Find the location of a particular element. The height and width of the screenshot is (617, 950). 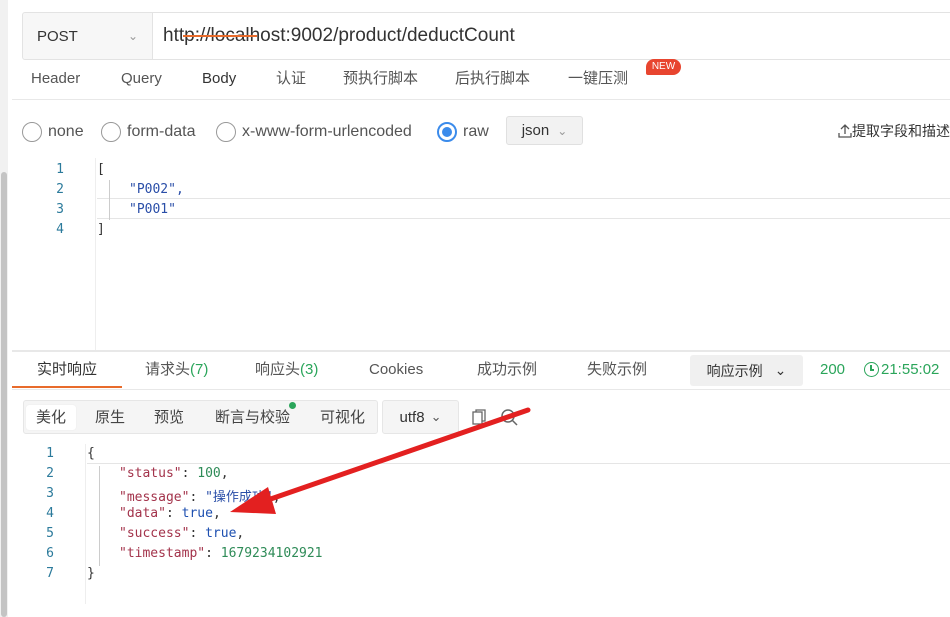

json-key: "timestamp" is located at coordinates (162, 553).